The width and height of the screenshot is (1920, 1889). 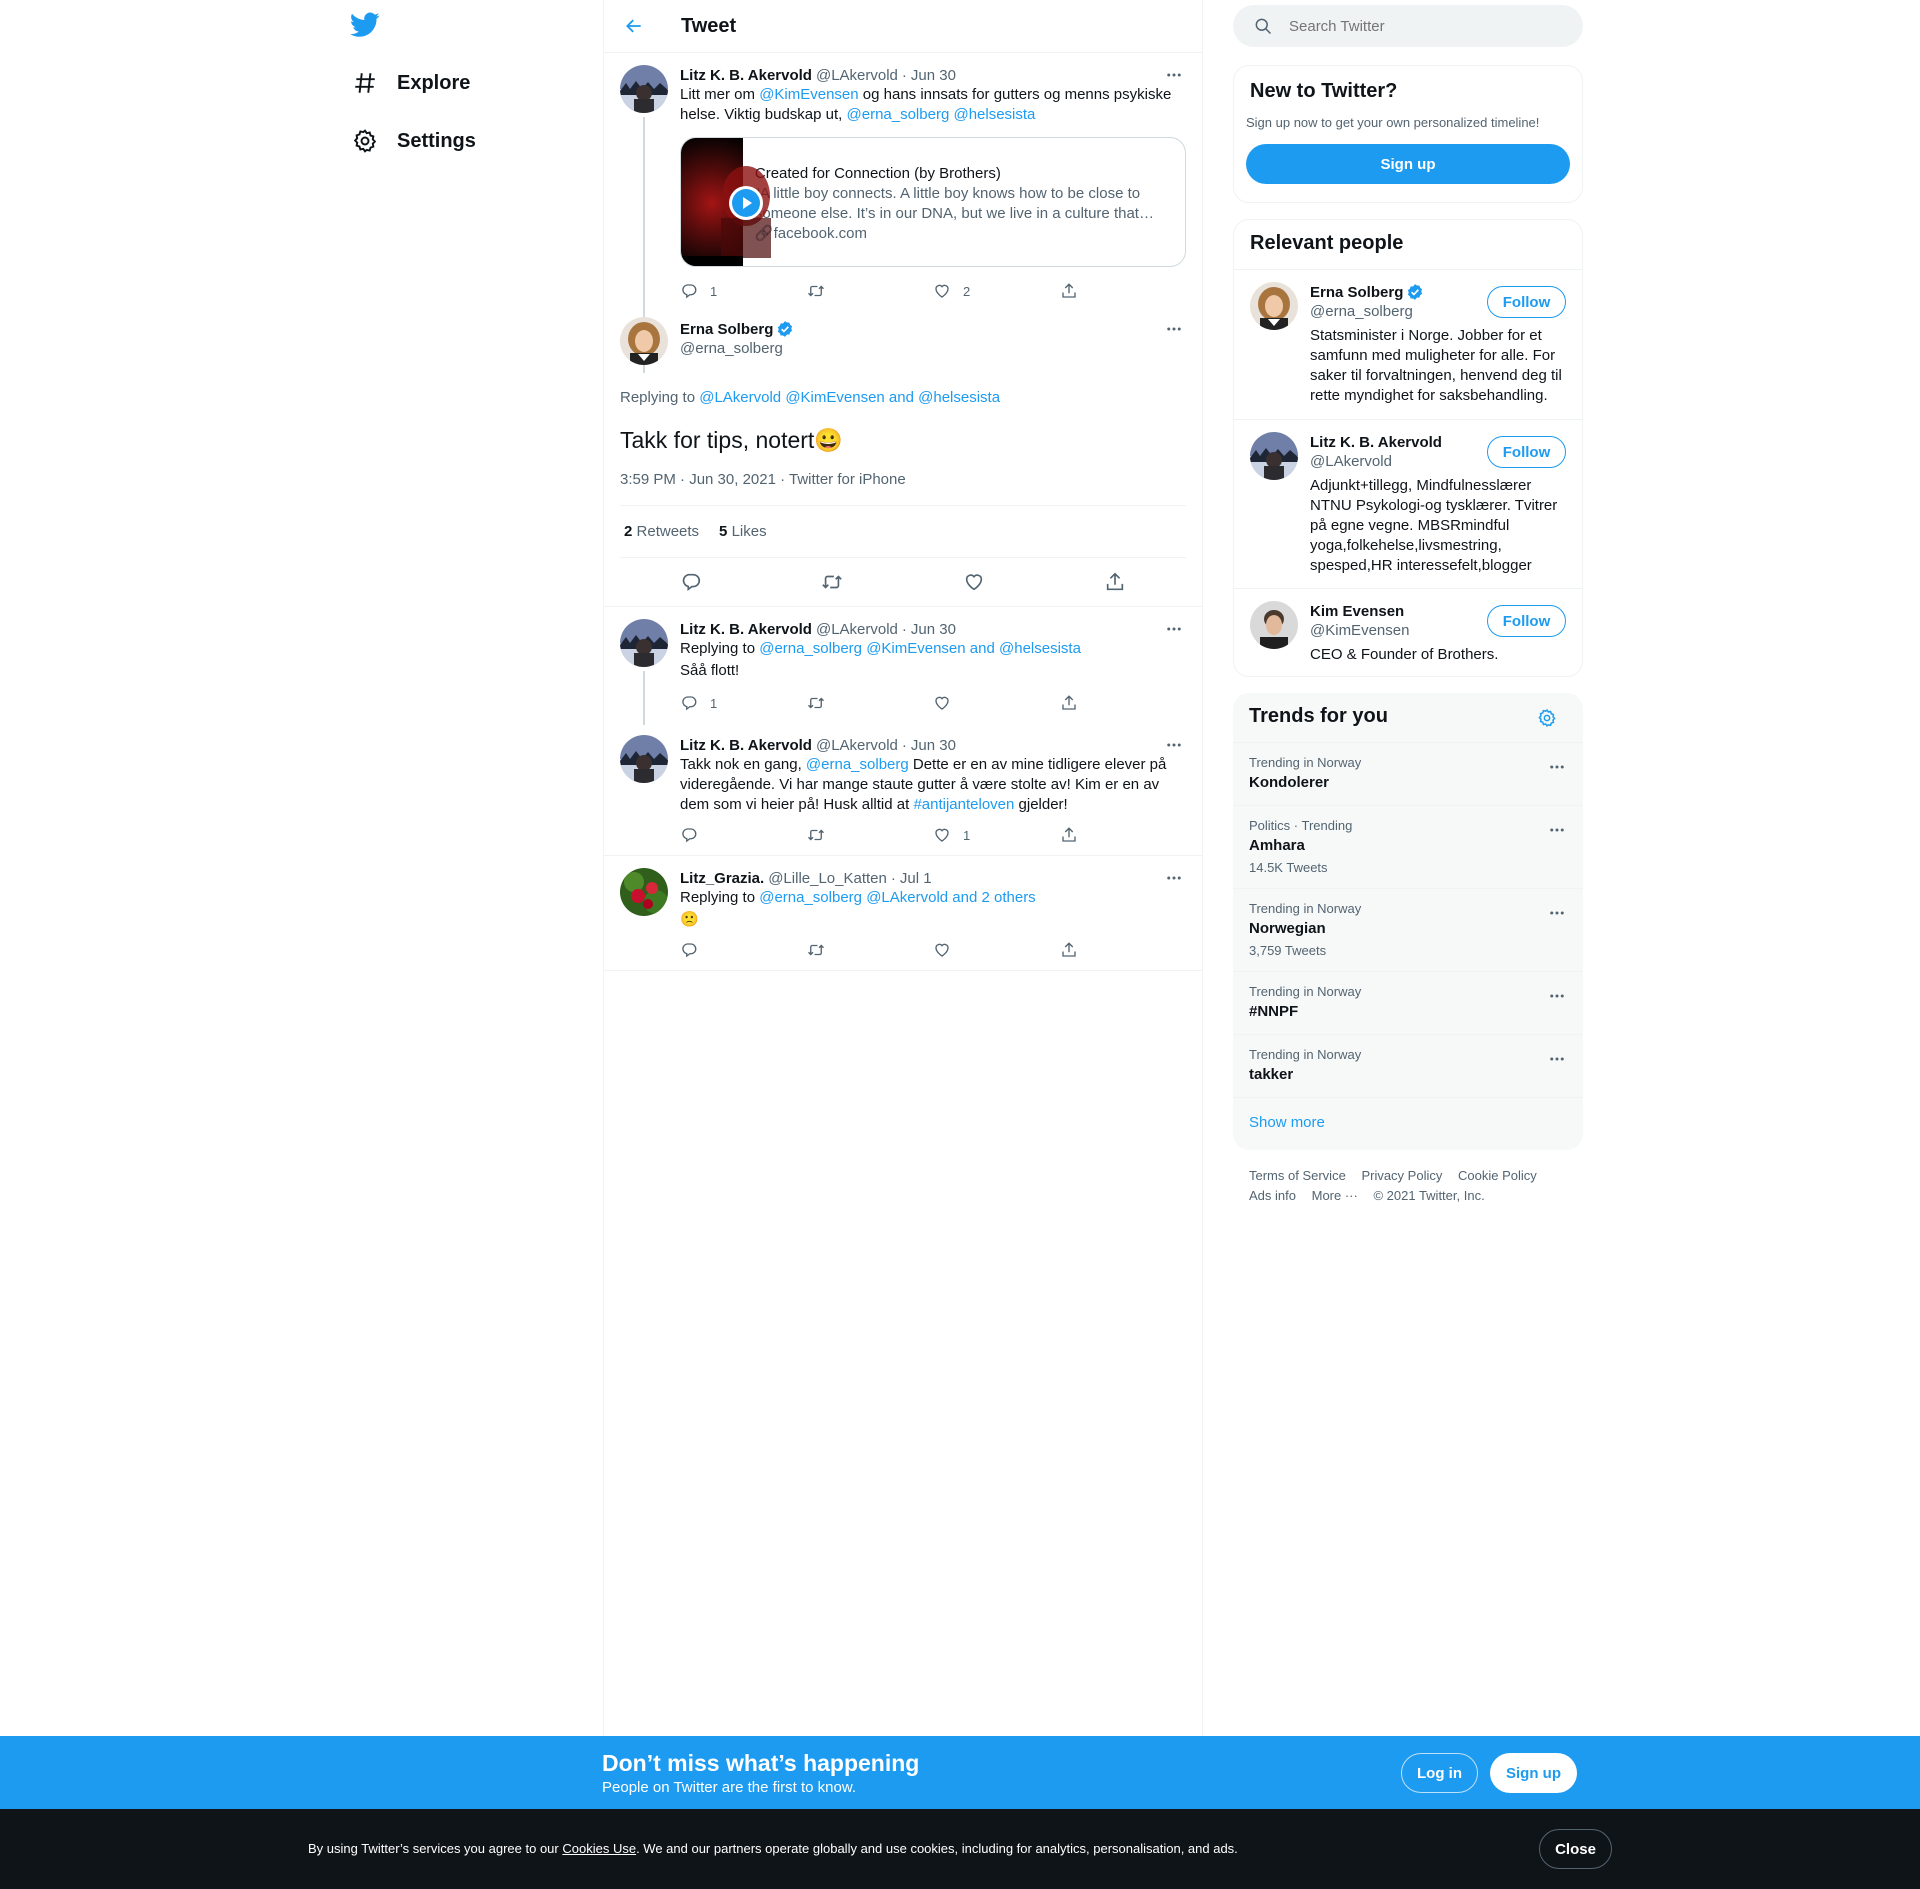 I want to click on search-input, so click(x=1424, y=26).